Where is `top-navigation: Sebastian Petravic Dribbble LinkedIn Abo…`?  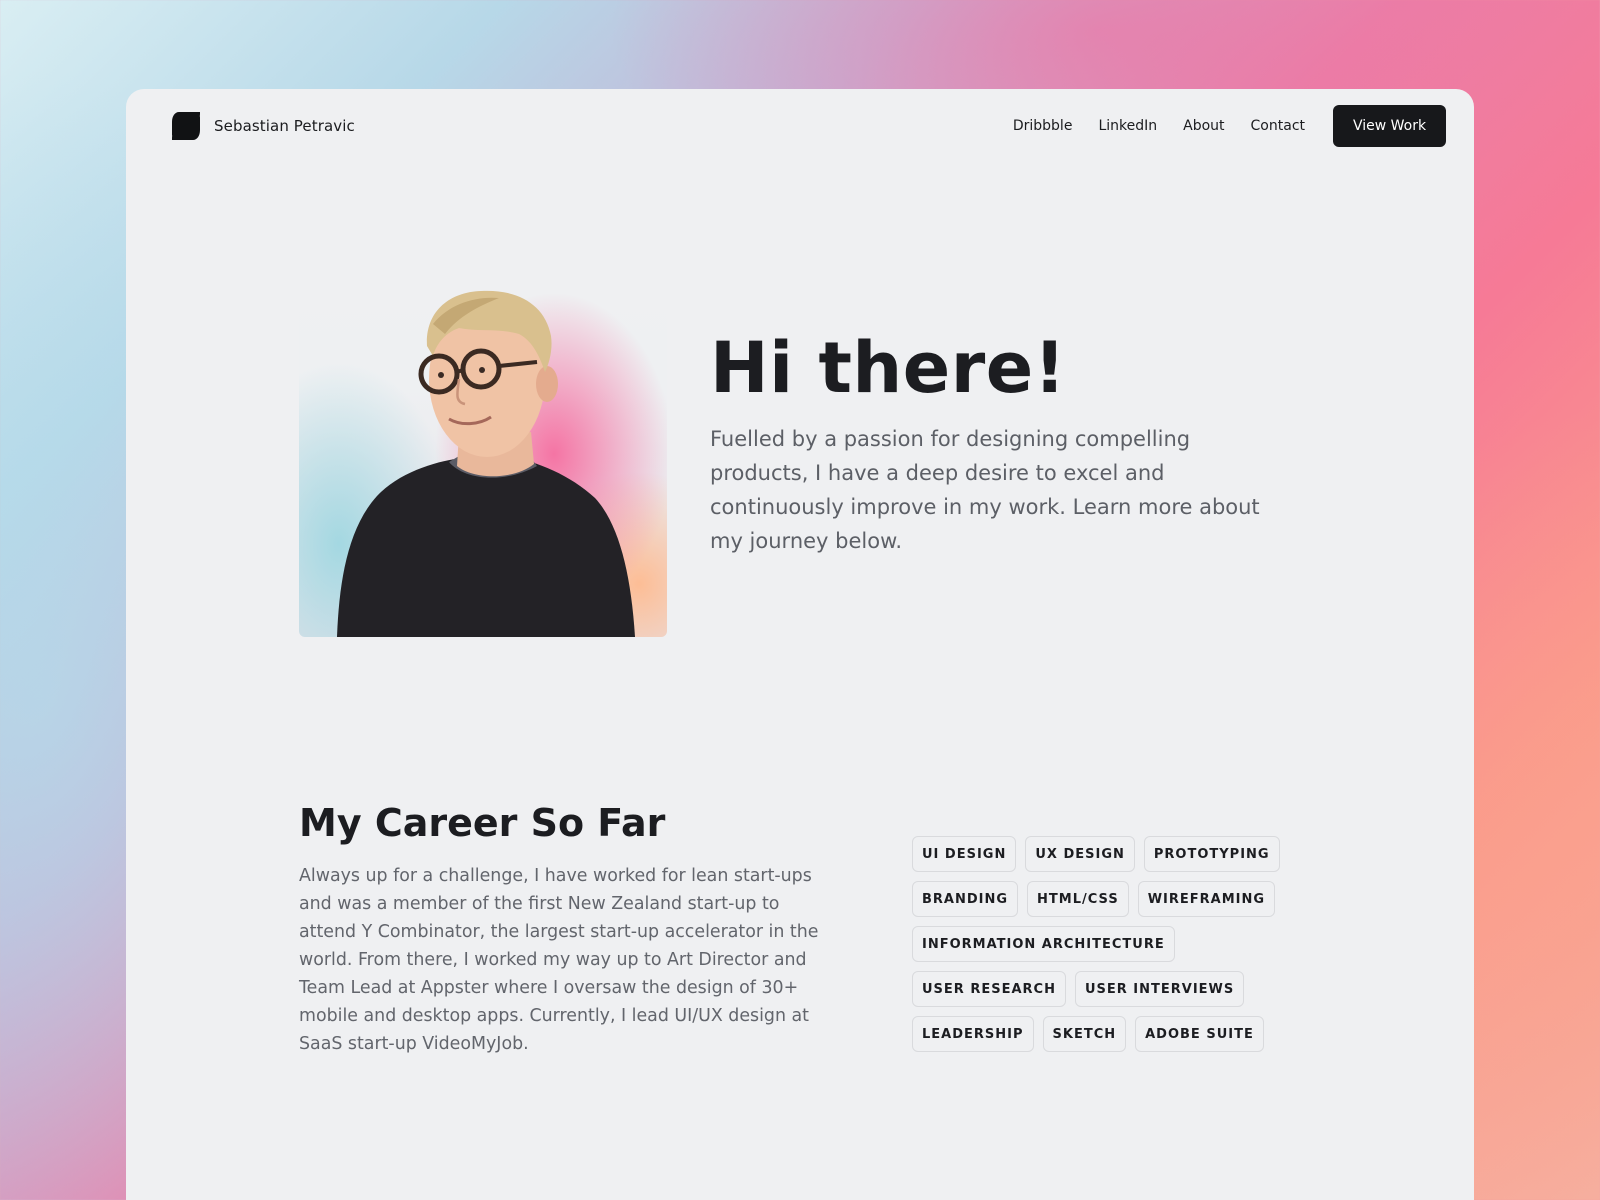
top-navigation: Sebastian Petravic Dribbble LinkedIn Abo… is located at coordinates (800, 126).